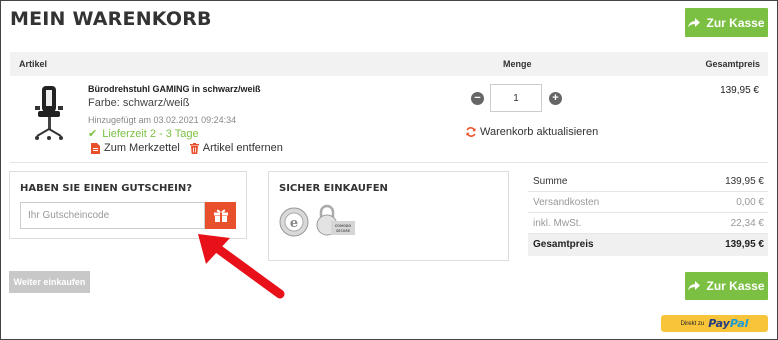 The width and height of the screenshot is (778, 340). I want to click on delivery-status: ✔ Lieferzeit 2 - 3 Tage, so click(143, 134).